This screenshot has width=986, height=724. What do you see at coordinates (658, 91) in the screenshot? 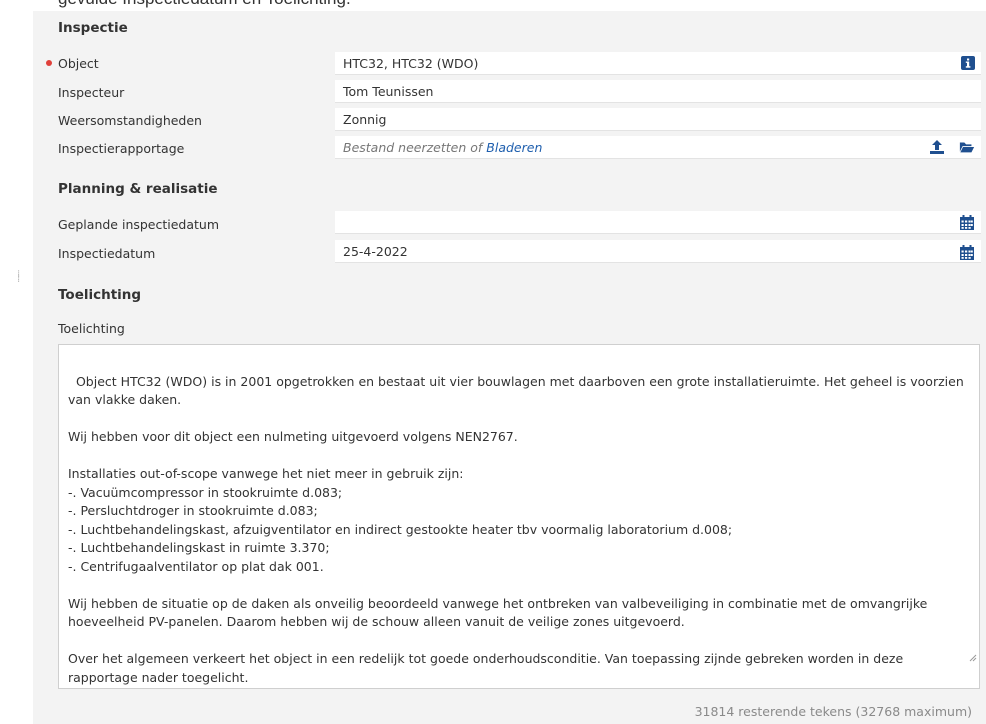
I see `inspecteur-field: Tom Teunissen` at bounding box center [658, 91].